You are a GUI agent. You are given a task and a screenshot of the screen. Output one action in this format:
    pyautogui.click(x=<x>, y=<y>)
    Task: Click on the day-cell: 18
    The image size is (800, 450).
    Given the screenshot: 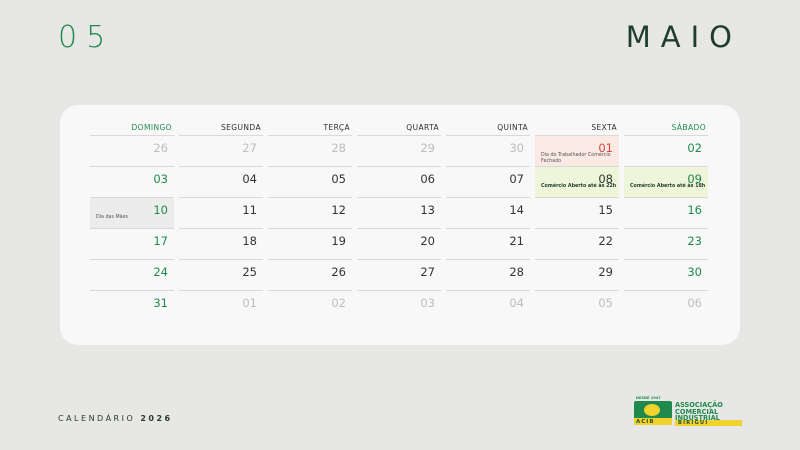 What is the action you would take?
    pyautogui.click(x=221, y=243)
    